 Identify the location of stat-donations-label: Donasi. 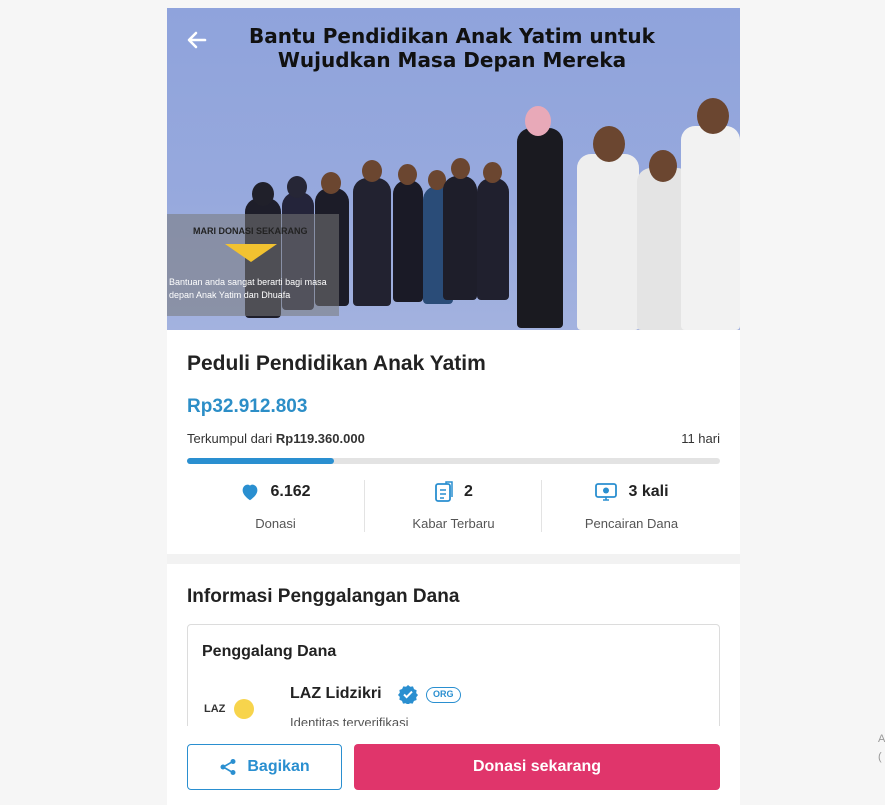
(275, 523).